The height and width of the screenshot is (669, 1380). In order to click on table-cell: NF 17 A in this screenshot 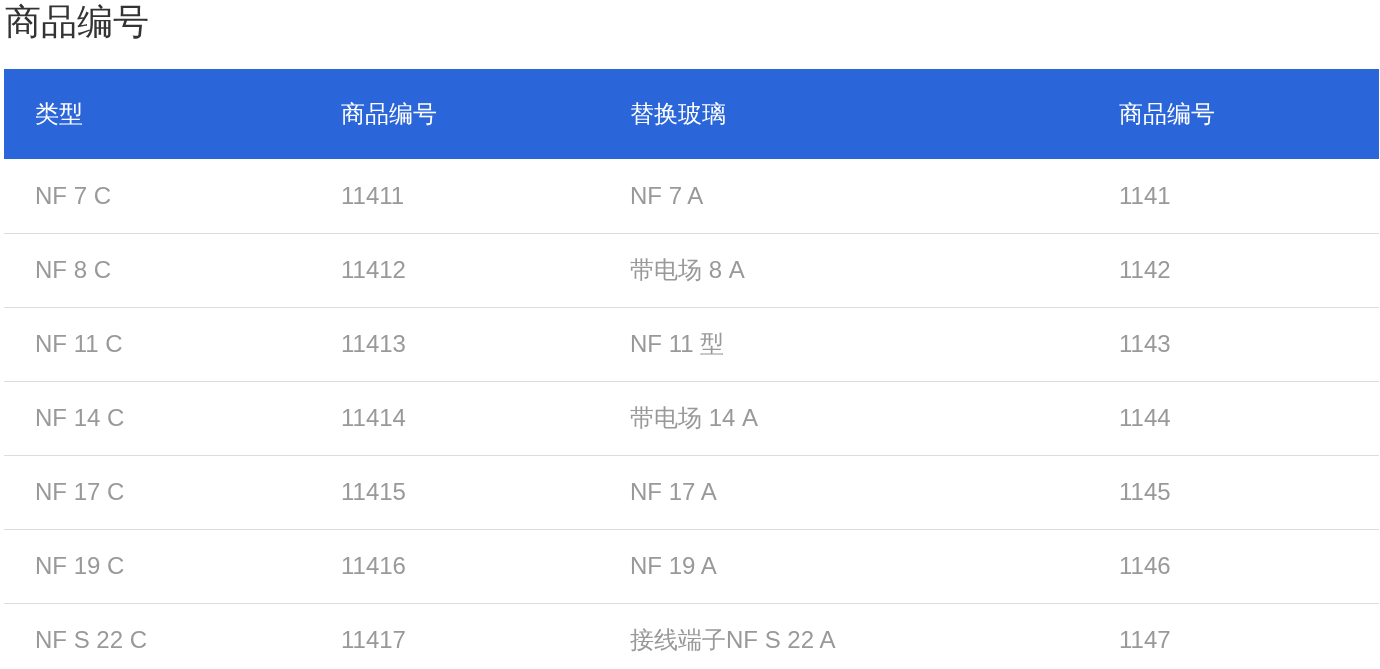, I will do `click(843, 492)`.